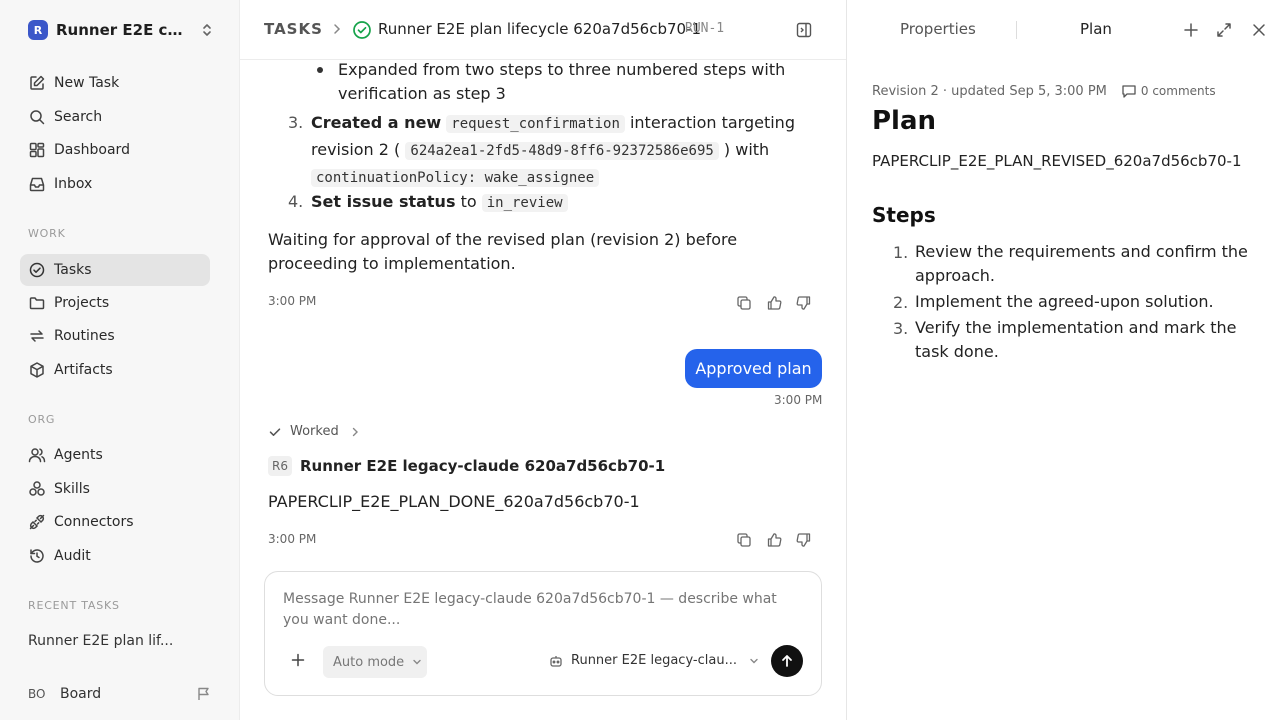  I want to click on close-icon, so click(1259, 30).